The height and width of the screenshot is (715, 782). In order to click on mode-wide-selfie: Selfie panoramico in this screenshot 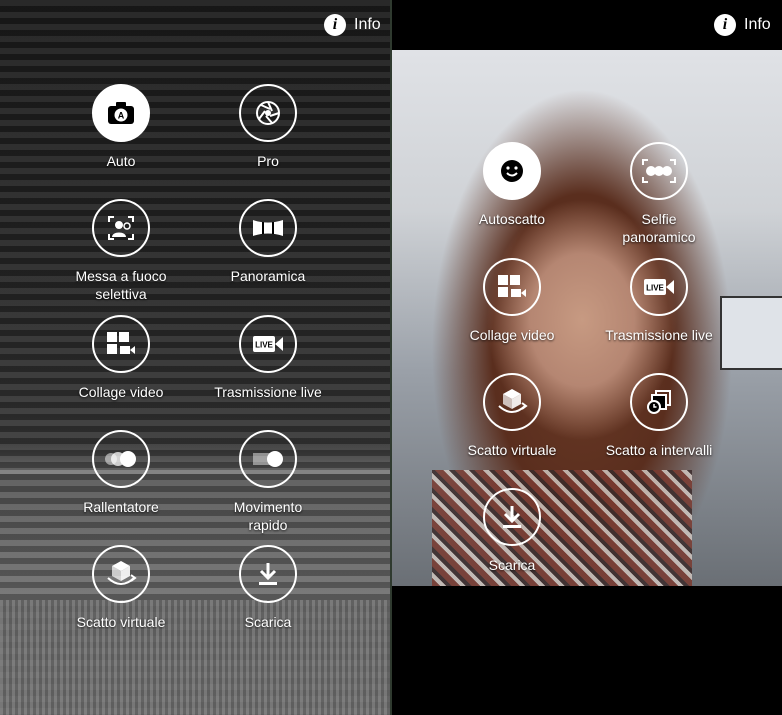, I will do `click(659, 194)`.